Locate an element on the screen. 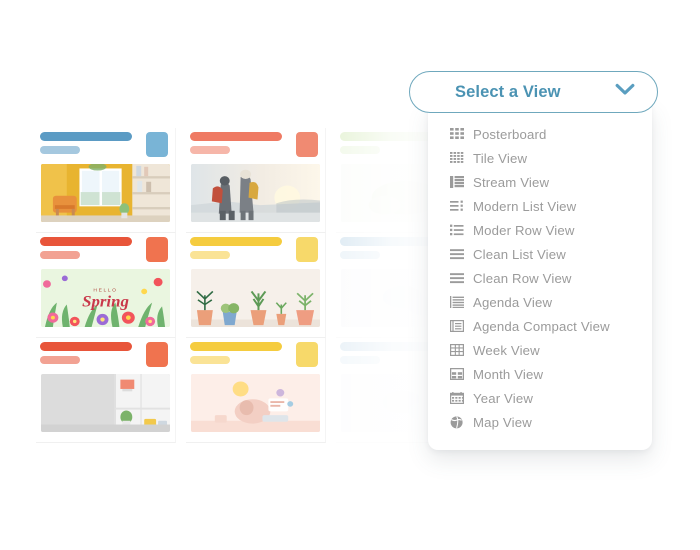 This screenshot has width=700, height=550. view-option-month-view: Month View is located at coordinates (540, 374).